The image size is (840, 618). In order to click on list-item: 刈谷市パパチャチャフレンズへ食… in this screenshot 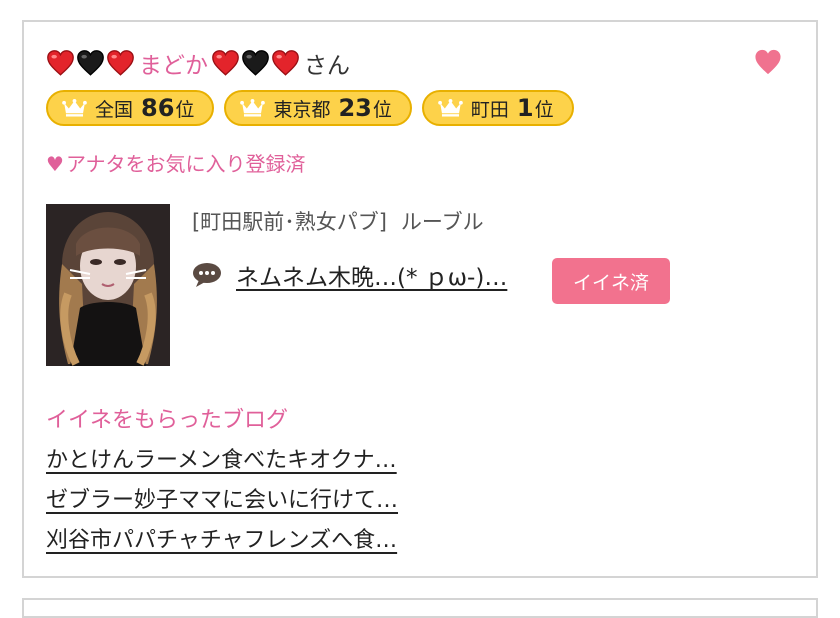, I will do `click(222, 542)`.